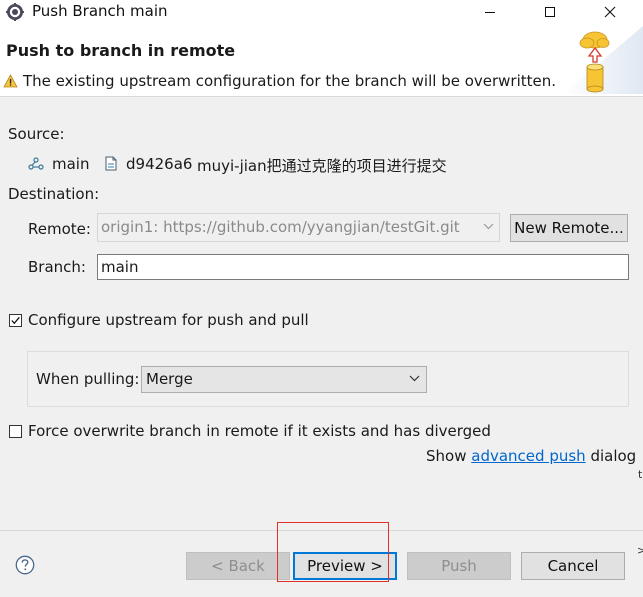  What do you see at coordinates (321, 12) in the screenshot?
I see `title-bar: Push Branch main` at bounding box center [321, 12].